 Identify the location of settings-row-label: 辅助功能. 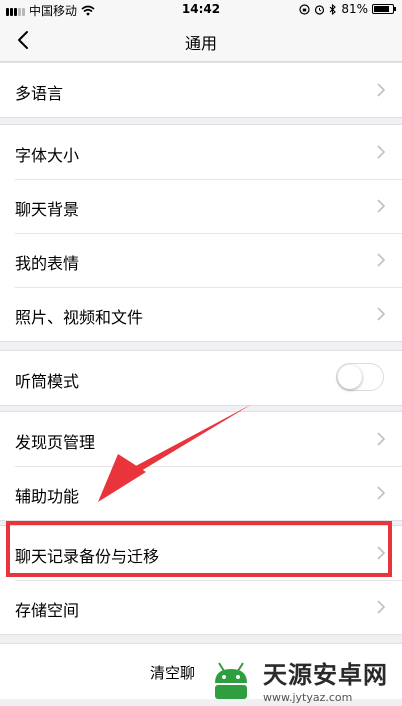
(47, 496).